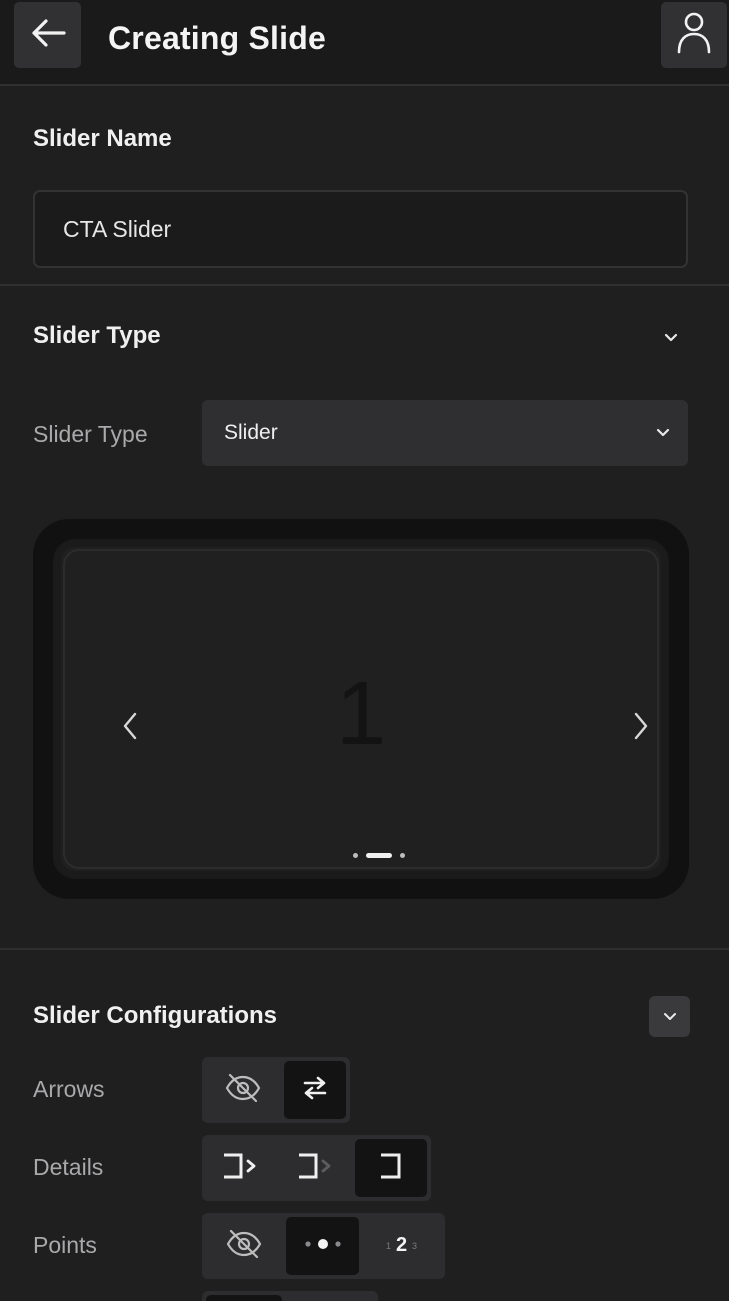 This screenshot has width=729, height=1301. What do you see at coordinates (217, 38) in the screenshot?
I see `page-title: Creating Slide` at bounding box center [217, 38].